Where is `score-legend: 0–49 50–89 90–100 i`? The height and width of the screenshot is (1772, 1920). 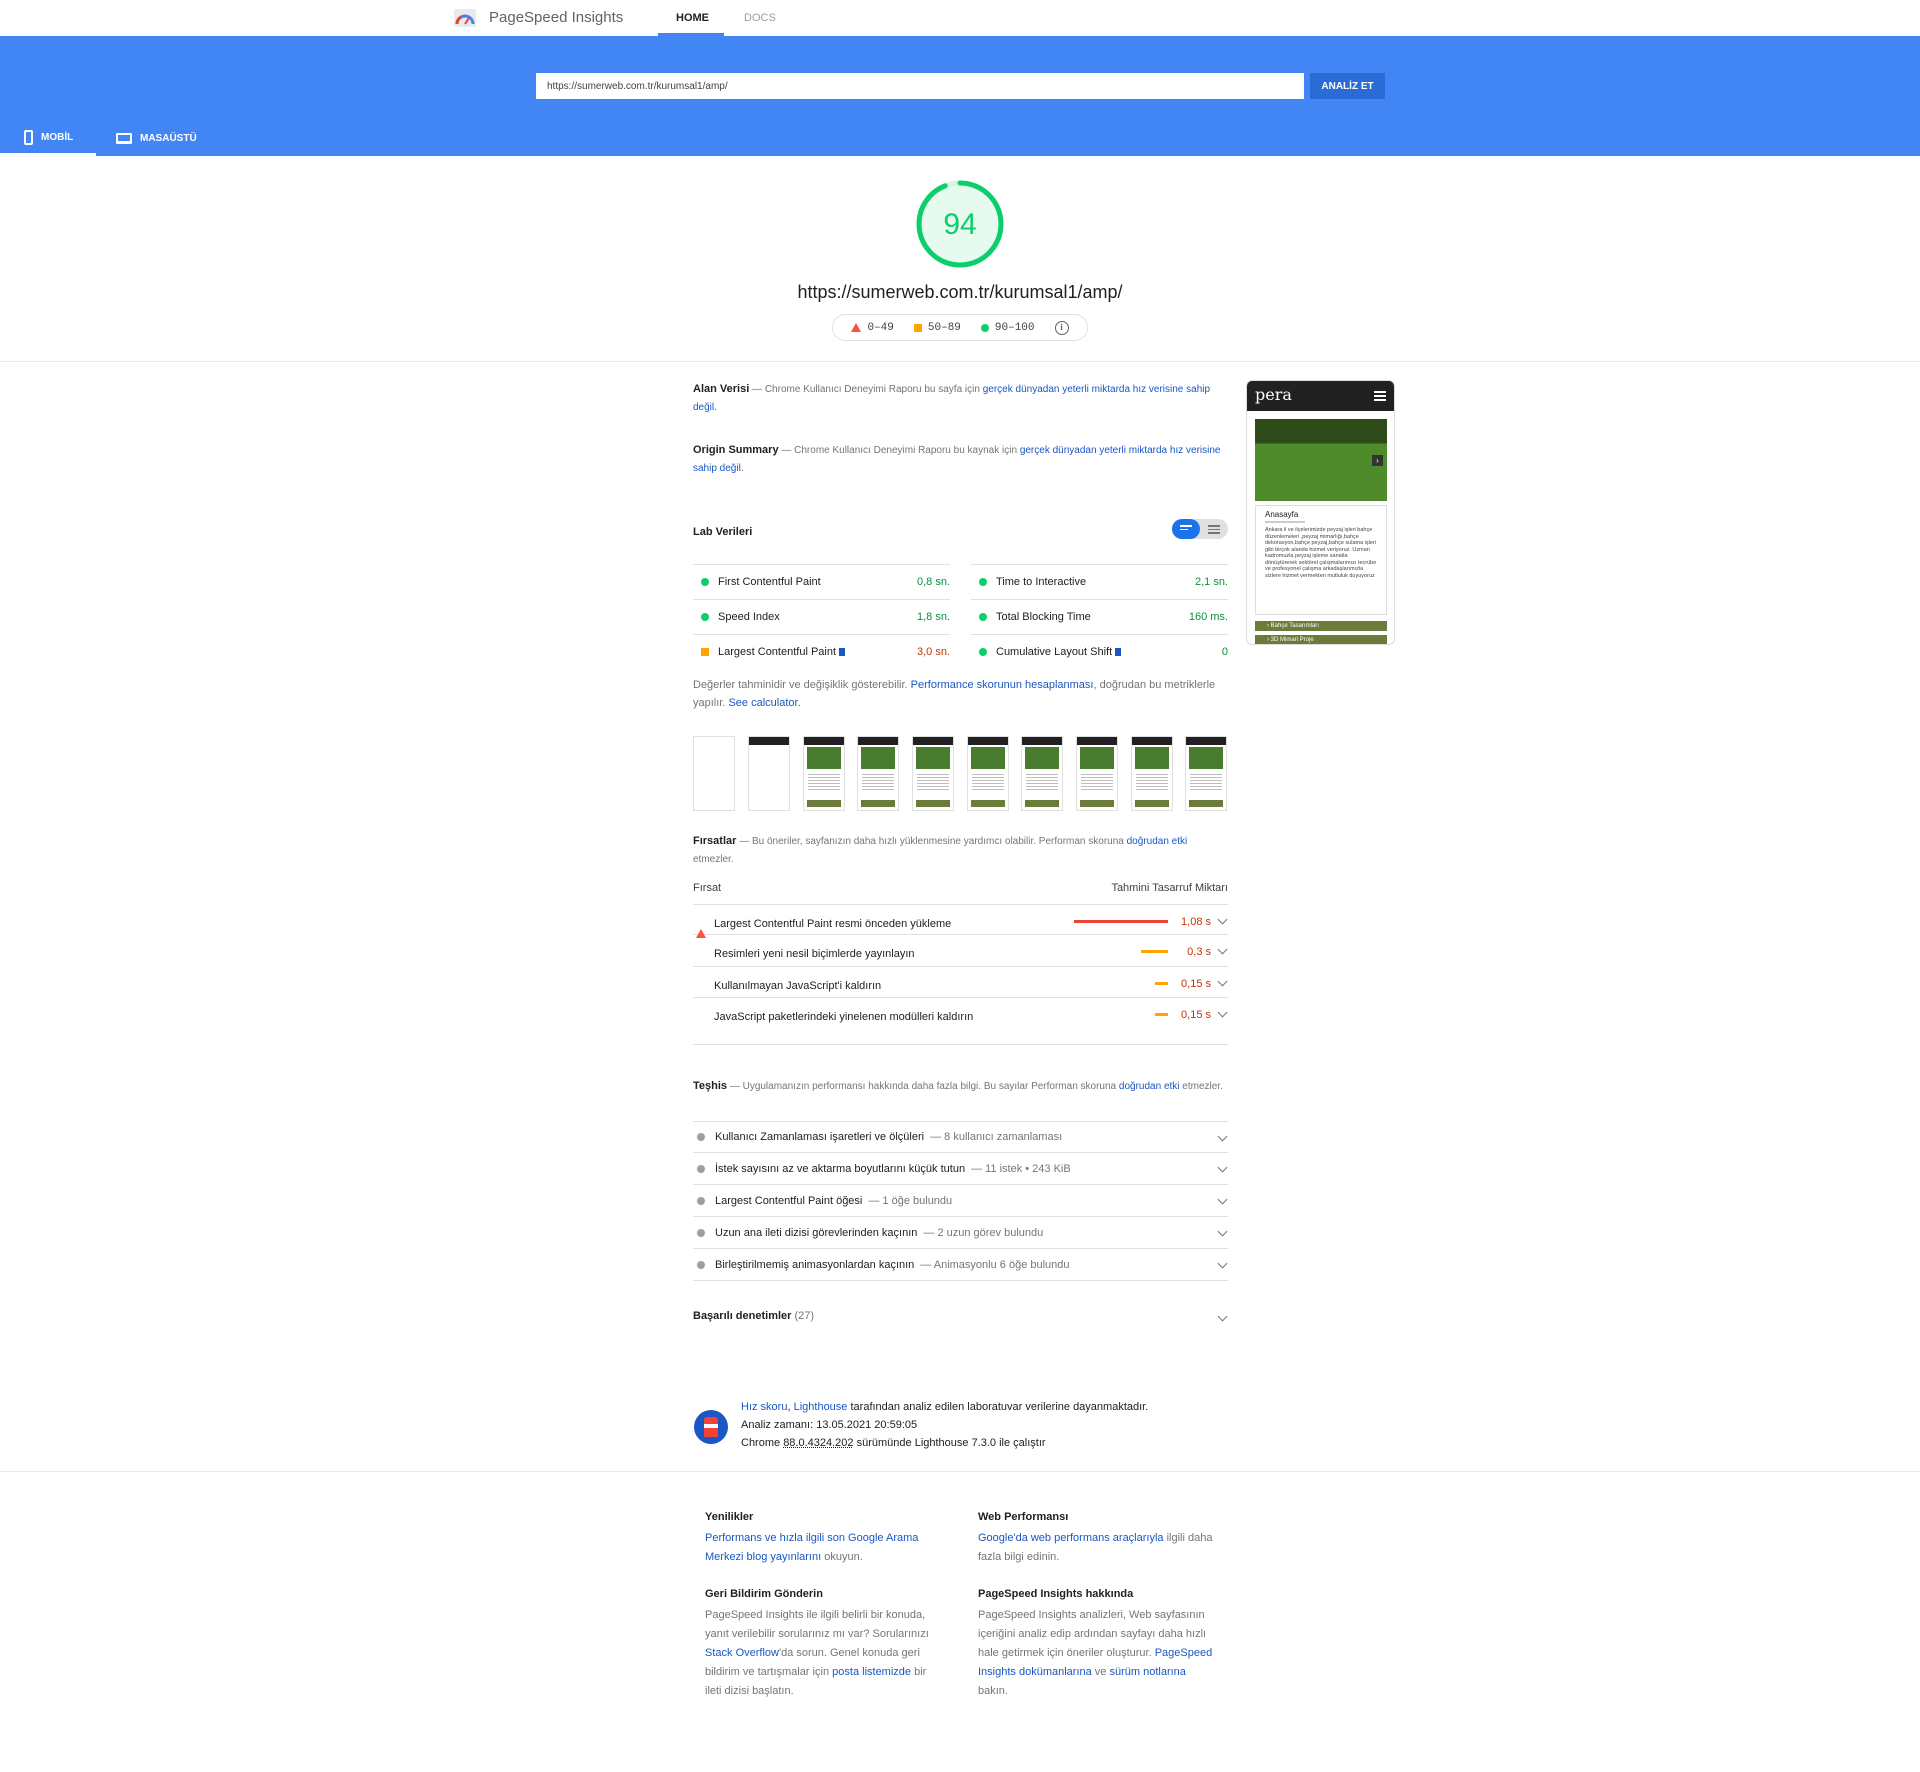 score-legend: 0–49 50–89 90–100 i is located at coordinates (960, 327).